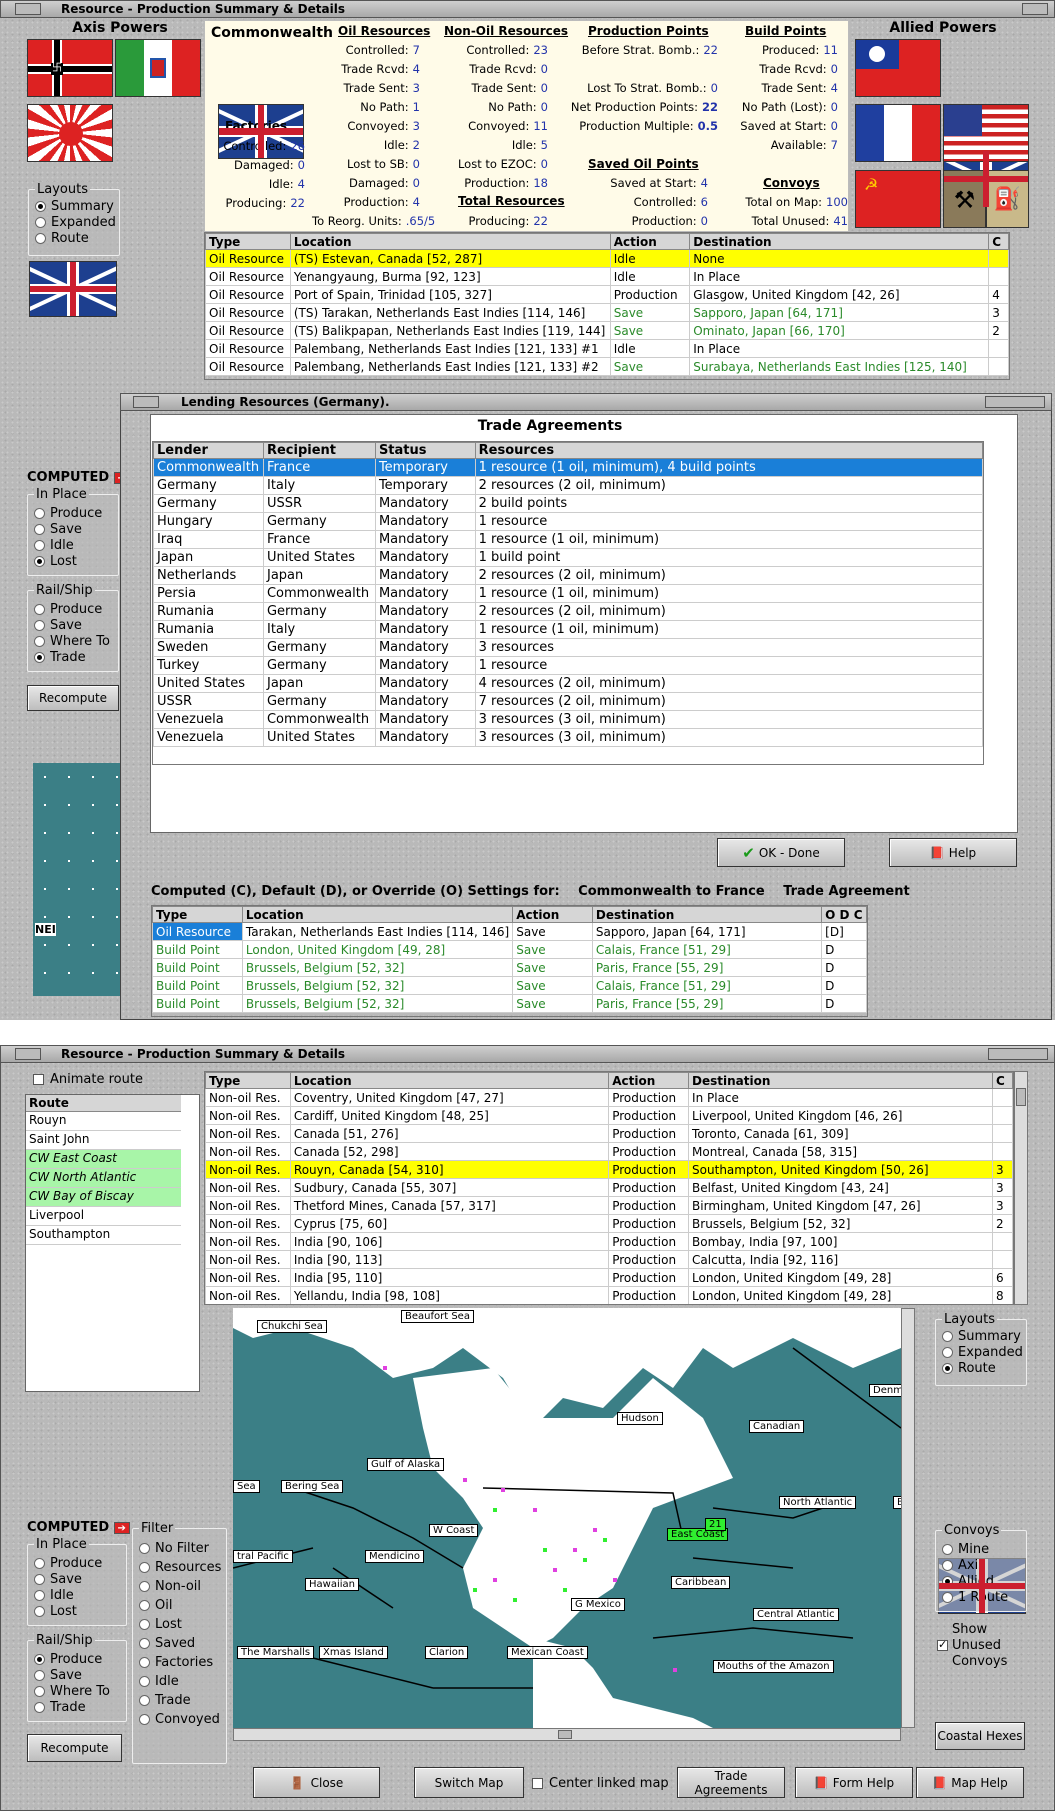  I want to click on route-item: CW Bay of Biscay, so click(103, 1197).